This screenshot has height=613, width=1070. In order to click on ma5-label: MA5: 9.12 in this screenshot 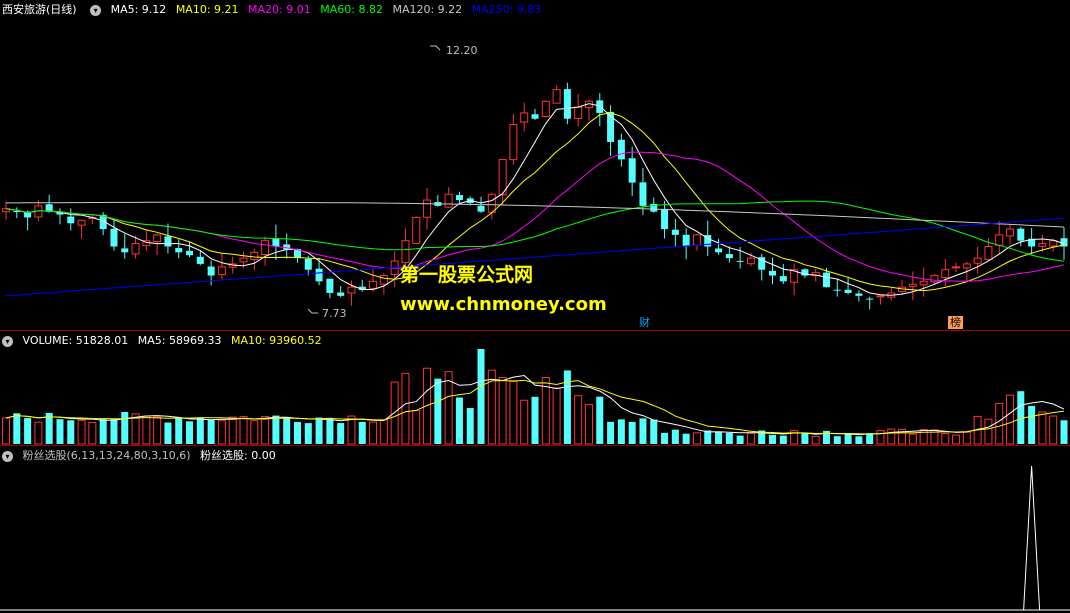, I will do `click(138, 9)`.